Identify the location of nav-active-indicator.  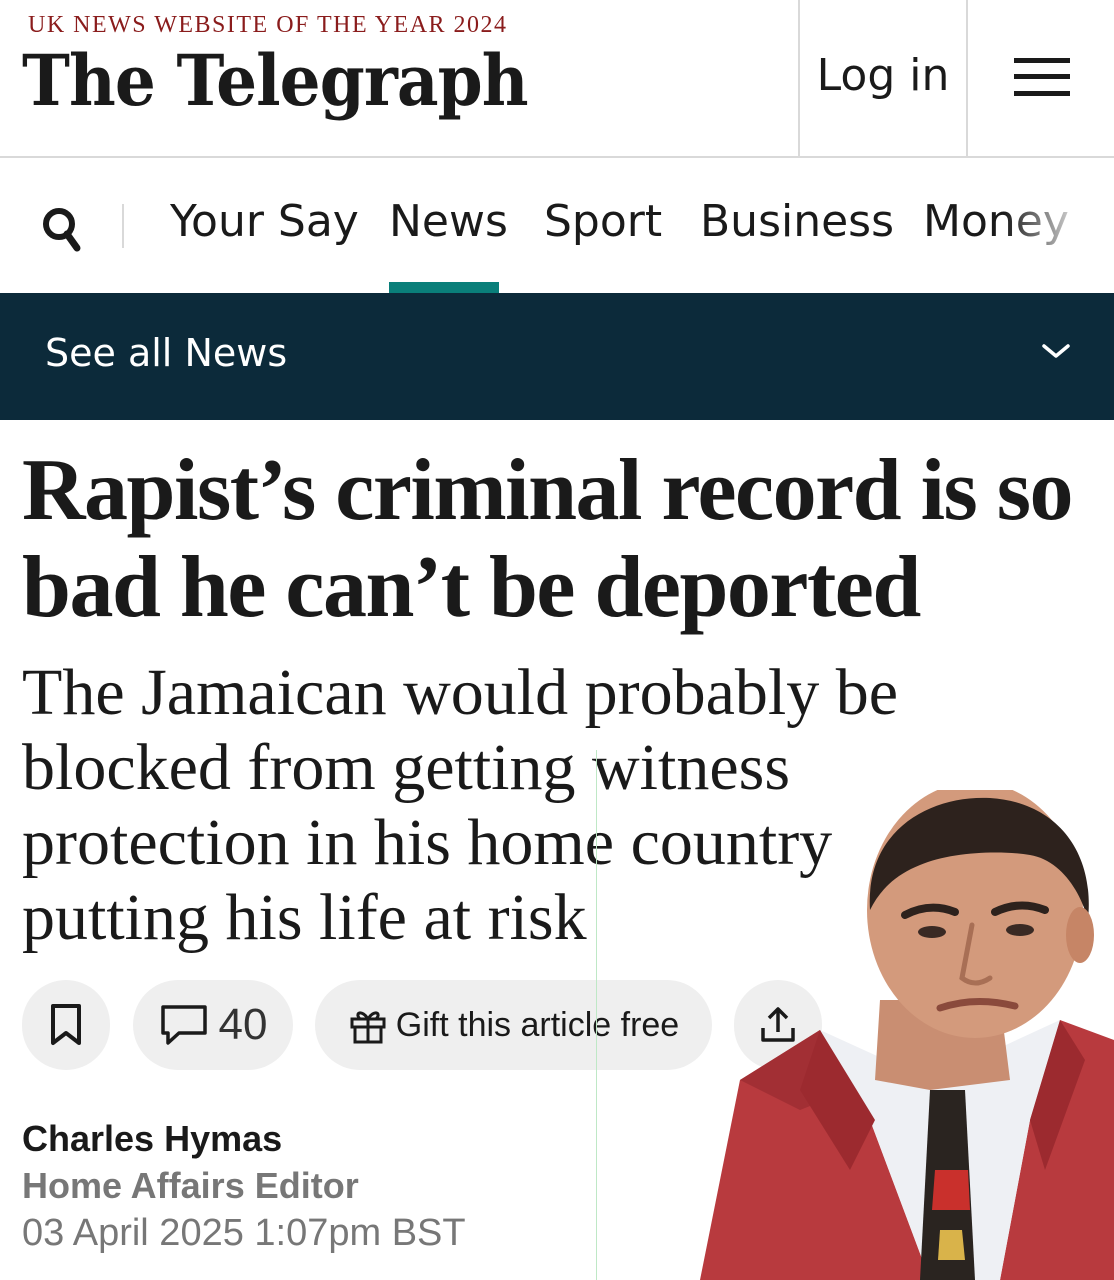
(444, 287).